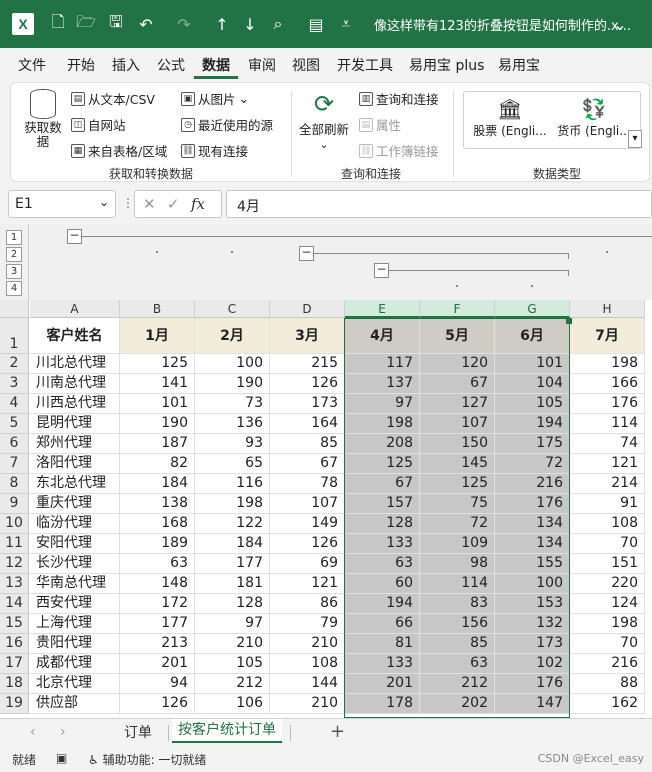 The image size is (652, 772). What do you see at coordinates (216, 65) in the screenshot?
I see `menu-data: 数据` at bounding box center [216, 65].